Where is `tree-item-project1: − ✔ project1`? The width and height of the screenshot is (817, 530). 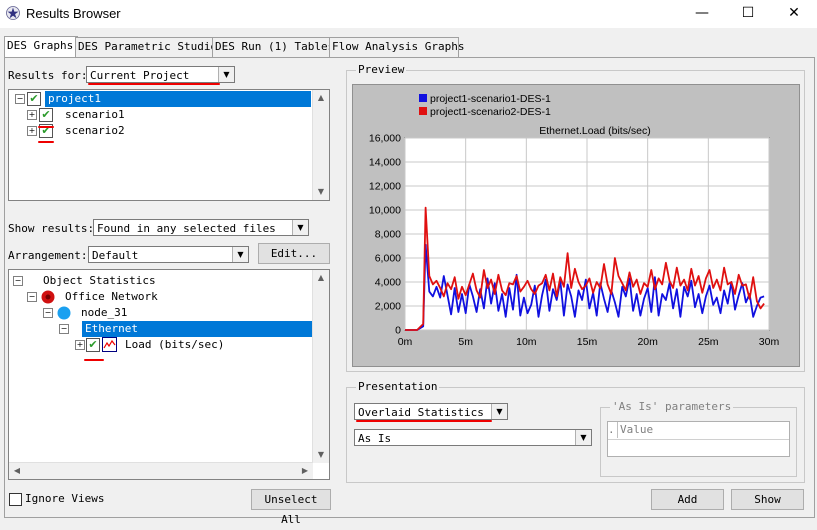
tree-item-project1: − ✔ project1 is located at coordinates (161, 99).